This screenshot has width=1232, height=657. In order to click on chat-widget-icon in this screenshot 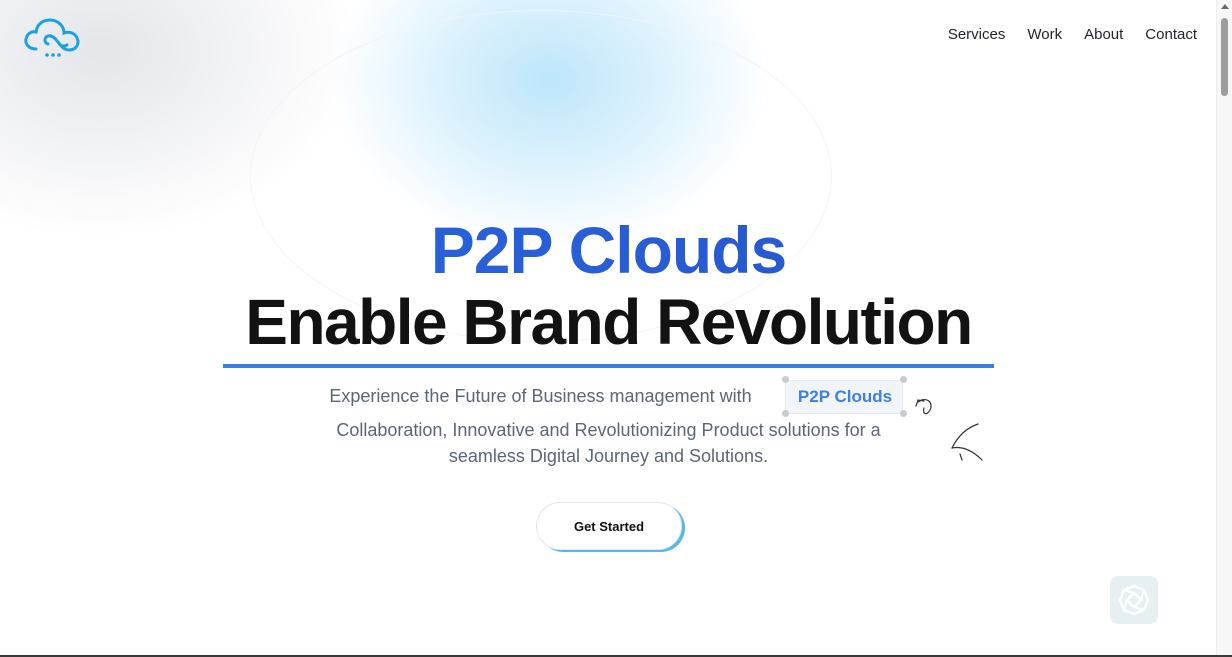, I will do `click(1134, 600)`.